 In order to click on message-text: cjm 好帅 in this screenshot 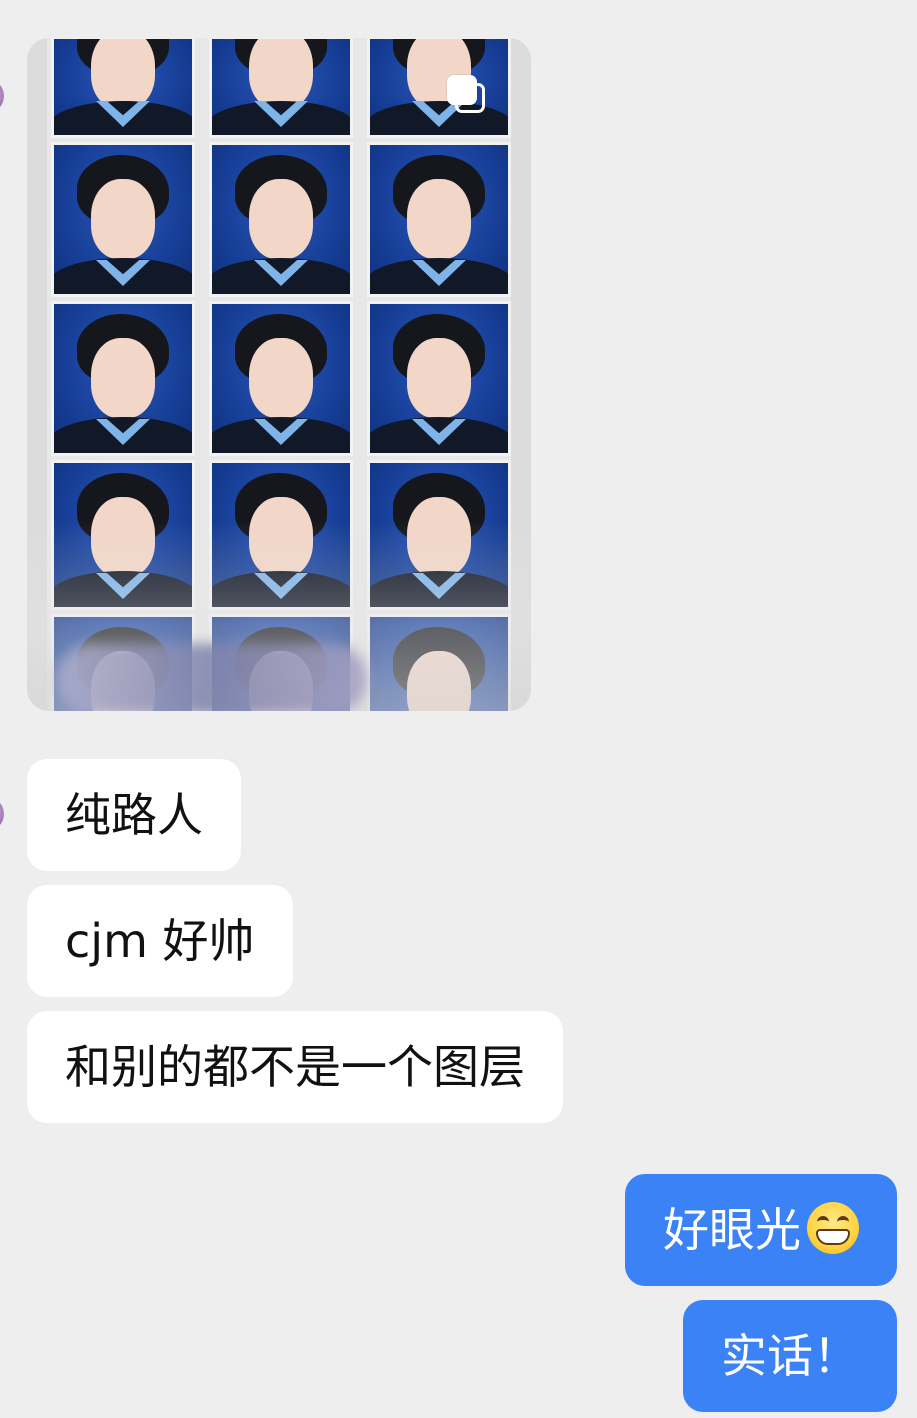, I will do `click(160, 941)`.